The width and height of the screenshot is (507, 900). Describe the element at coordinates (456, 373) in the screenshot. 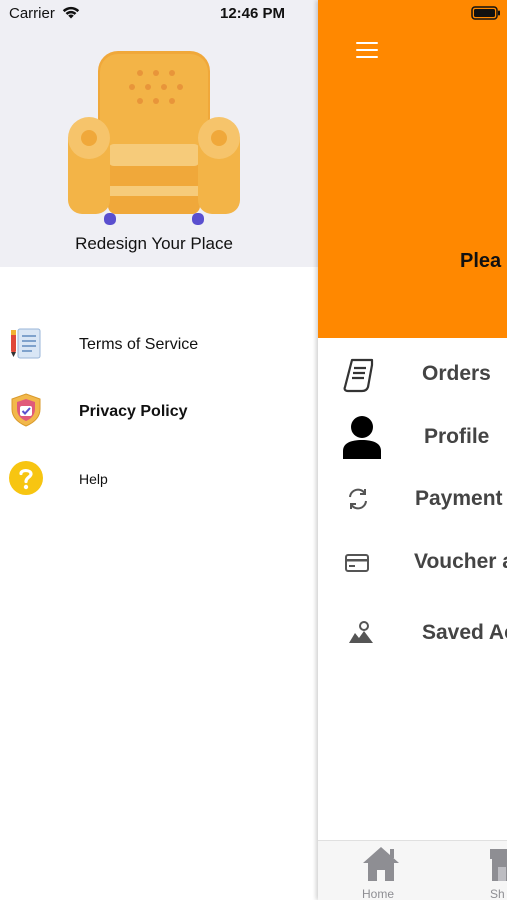

I see `account-item-label: Orders` at that location.